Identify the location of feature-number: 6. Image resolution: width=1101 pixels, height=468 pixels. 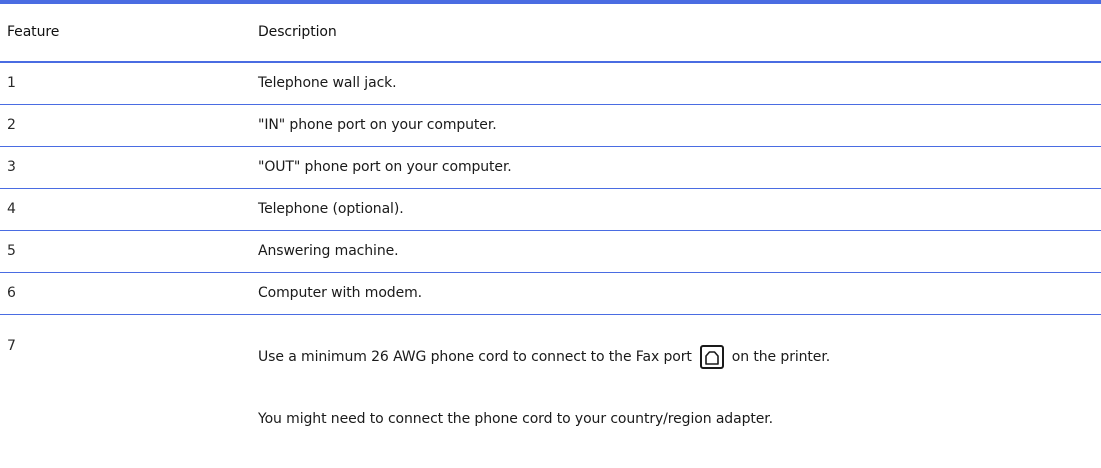
(11, 293).